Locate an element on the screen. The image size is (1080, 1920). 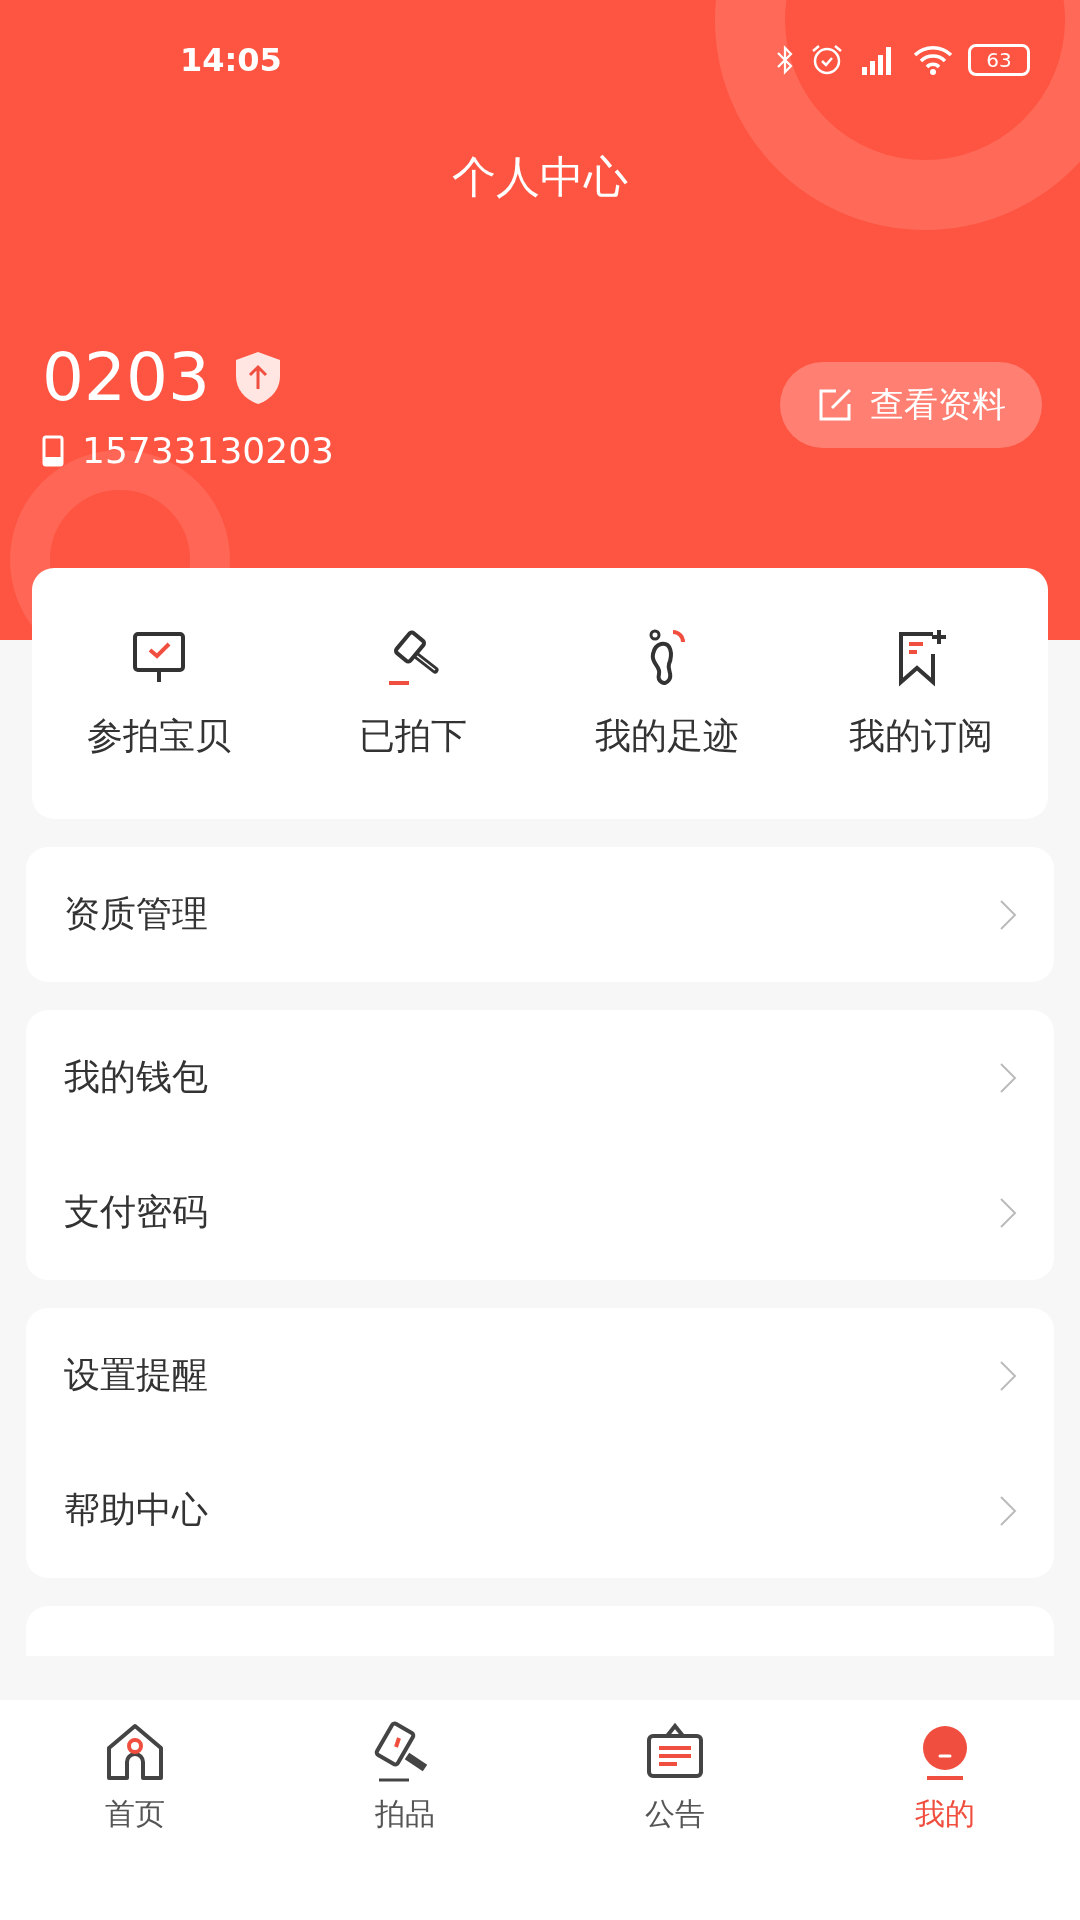
battery-icon: 63 is located at coordinates (999, 60).